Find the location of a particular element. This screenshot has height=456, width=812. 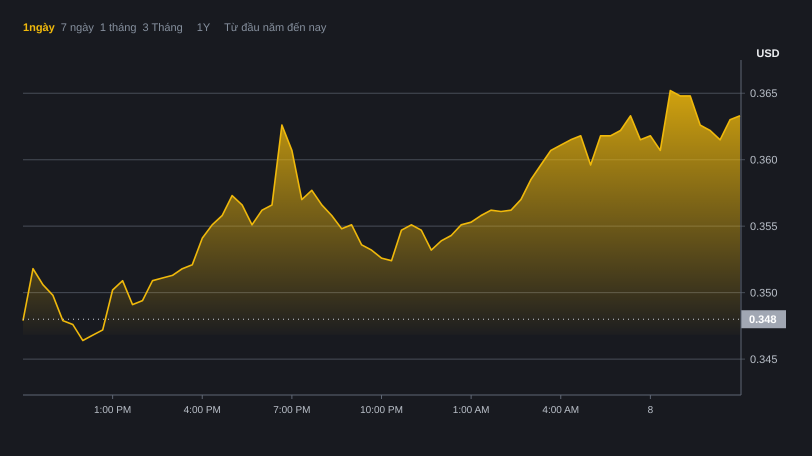

time-range-tab: 3 Tháng is located at coordinates (162, 28).